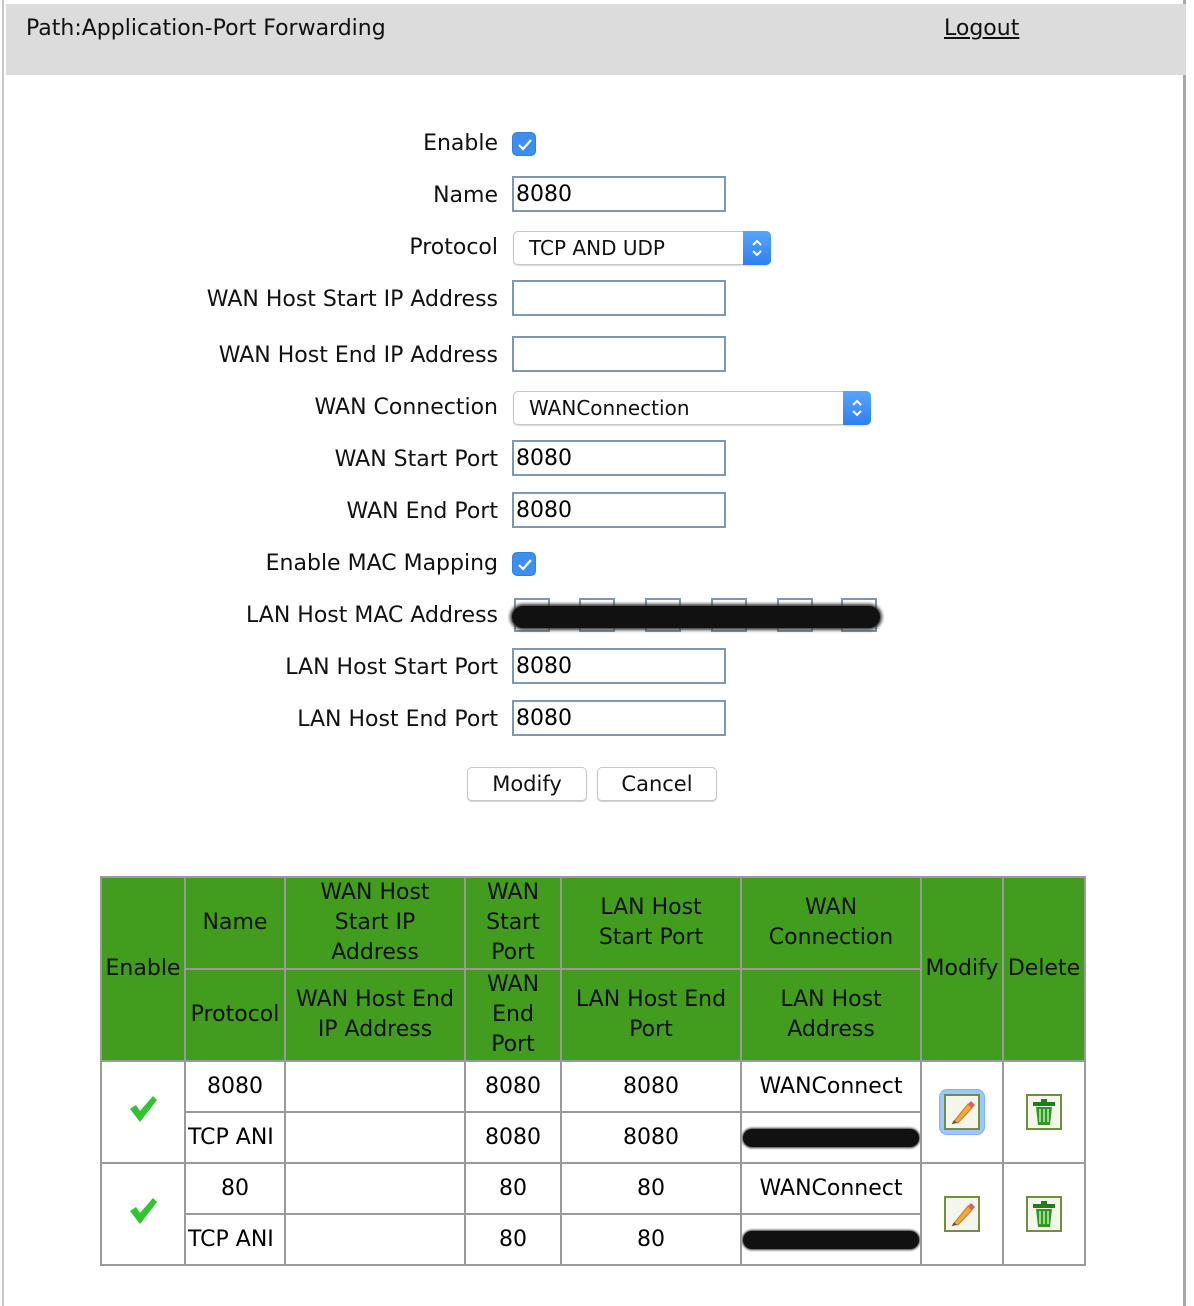  I want to click on lan-host-start-port-input, so click(619, 666).